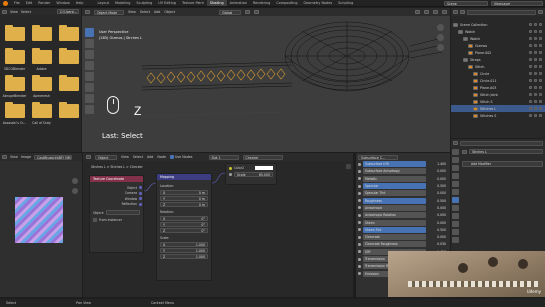 This screenshot has height=307, width=545. Describe the element at coordinates (123, 212) in the screenshot. I see `object-picker-field` at that location.